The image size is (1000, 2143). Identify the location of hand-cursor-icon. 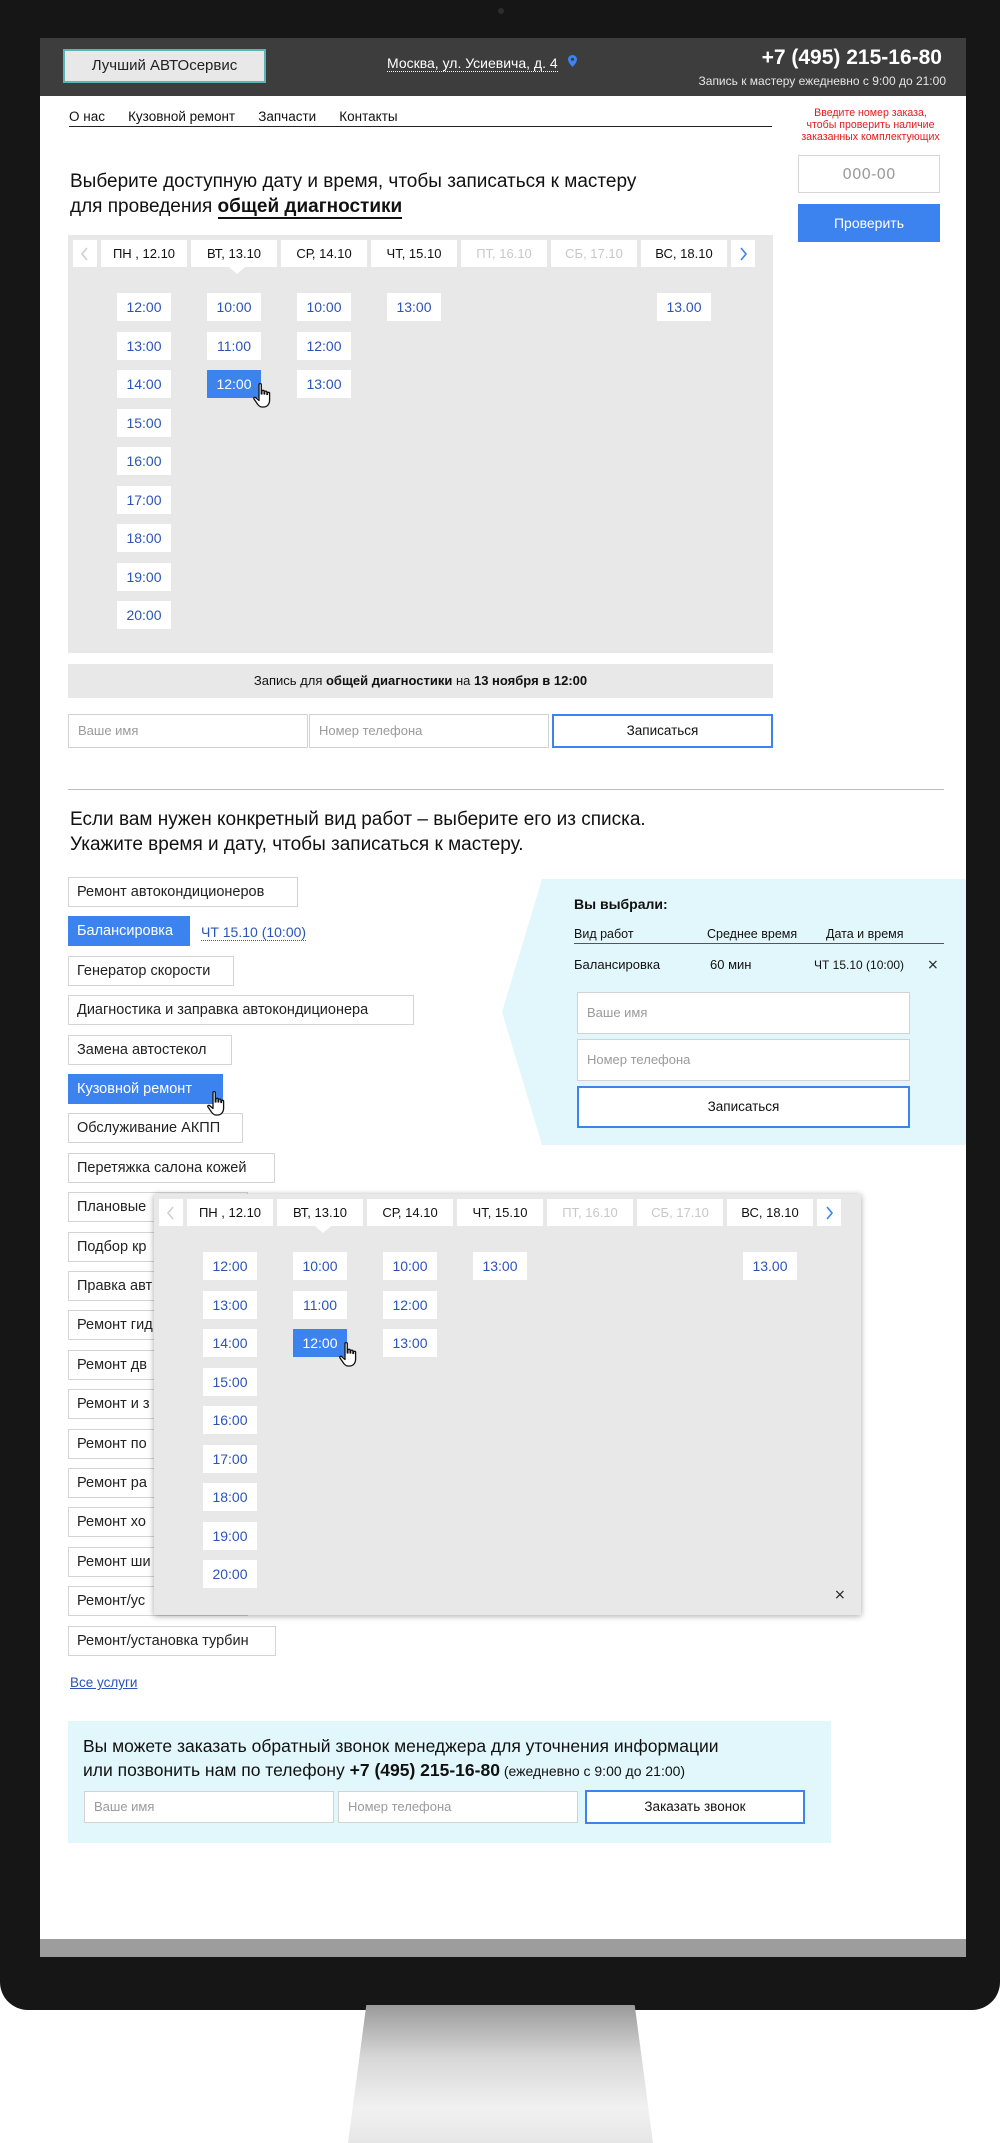
(348, 1354).